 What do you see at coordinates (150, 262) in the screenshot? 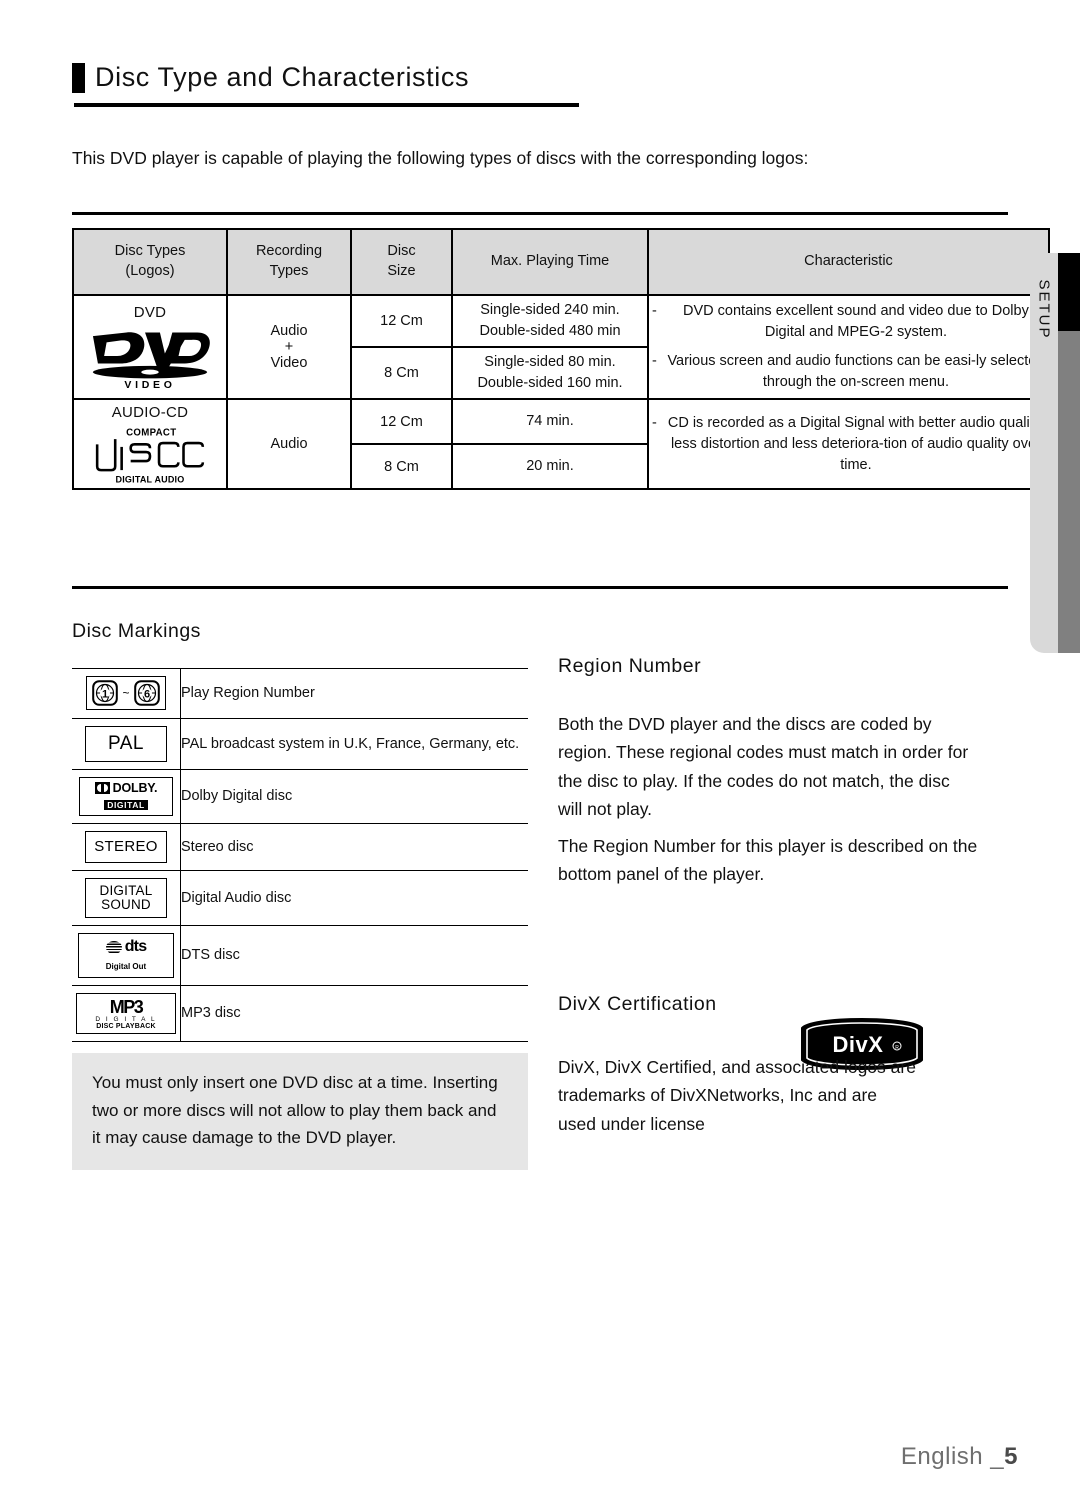
I see `header-disc-types: Disc Types (Logos)` at bounding box center [150, 262].